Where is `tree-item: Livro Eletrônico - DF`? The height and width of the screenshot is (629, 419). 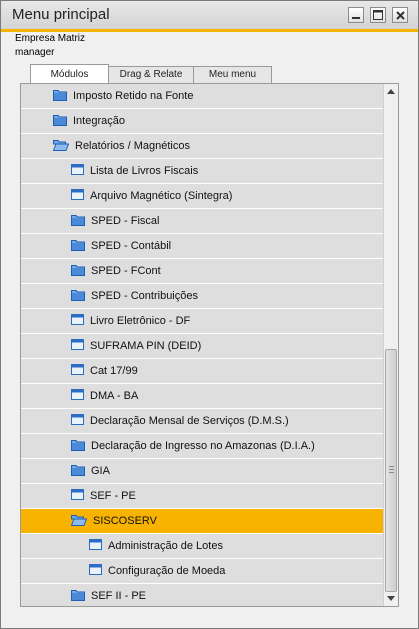 tree-item: Livro Eletrônico - DF is located at coordinates (202, 321).